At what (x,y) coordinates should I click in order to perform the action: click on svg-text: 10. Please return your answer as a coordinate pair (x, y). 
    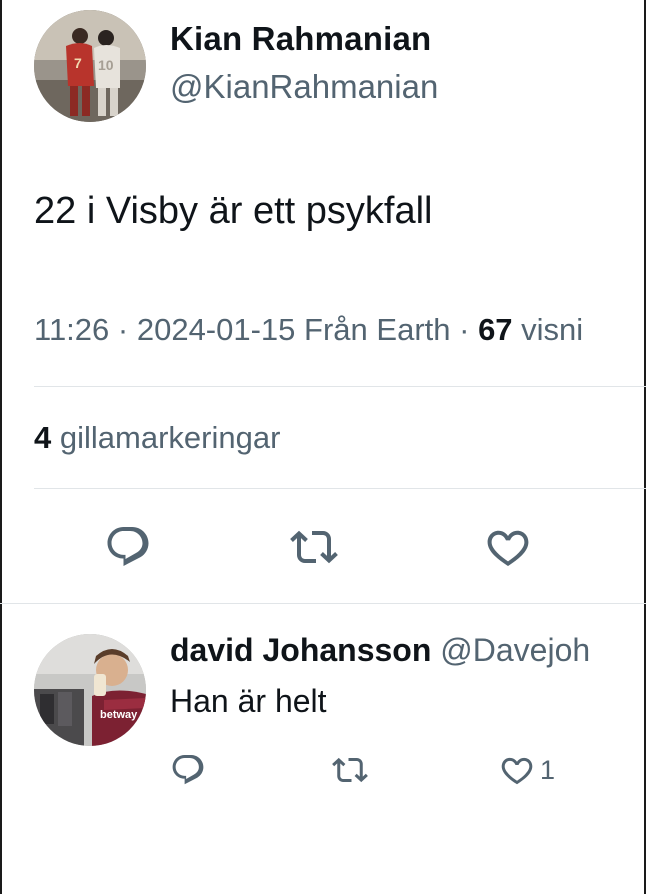
    Looking at the image, I should click on (106, 65).